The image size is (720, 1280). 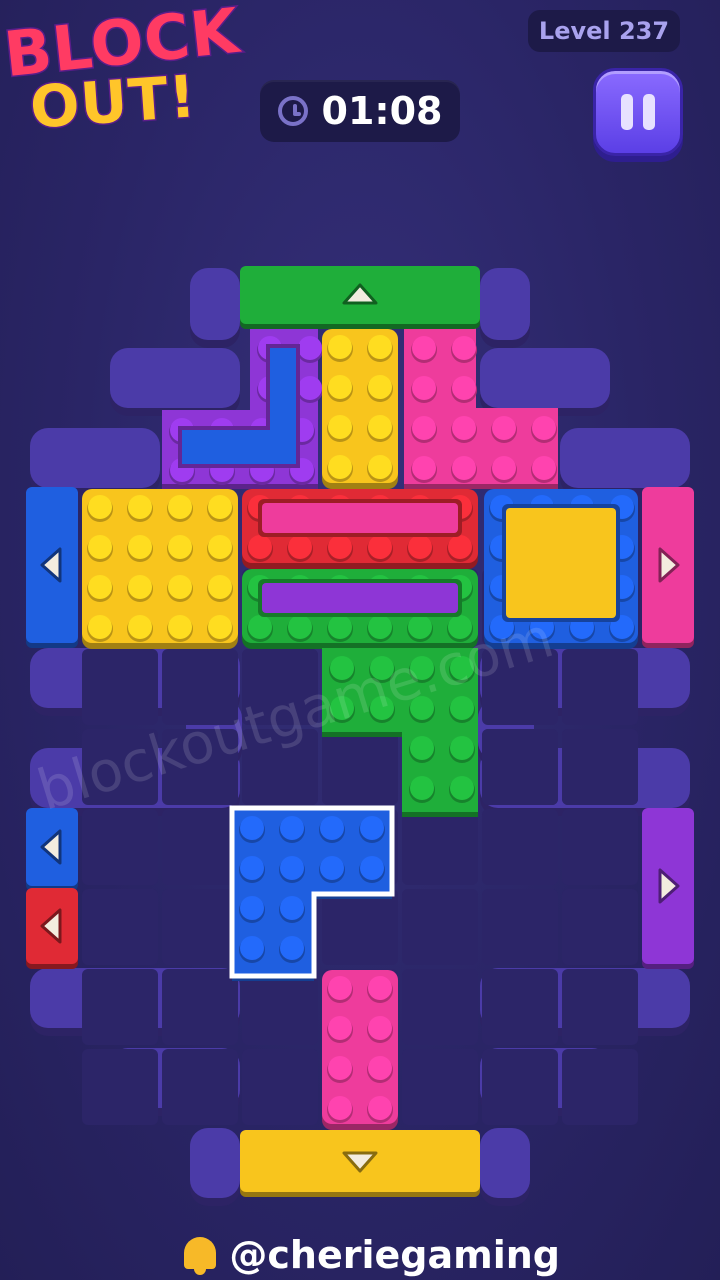 I want to click on credit-handle: @cheriegaming, so click(x=394, y=1255).